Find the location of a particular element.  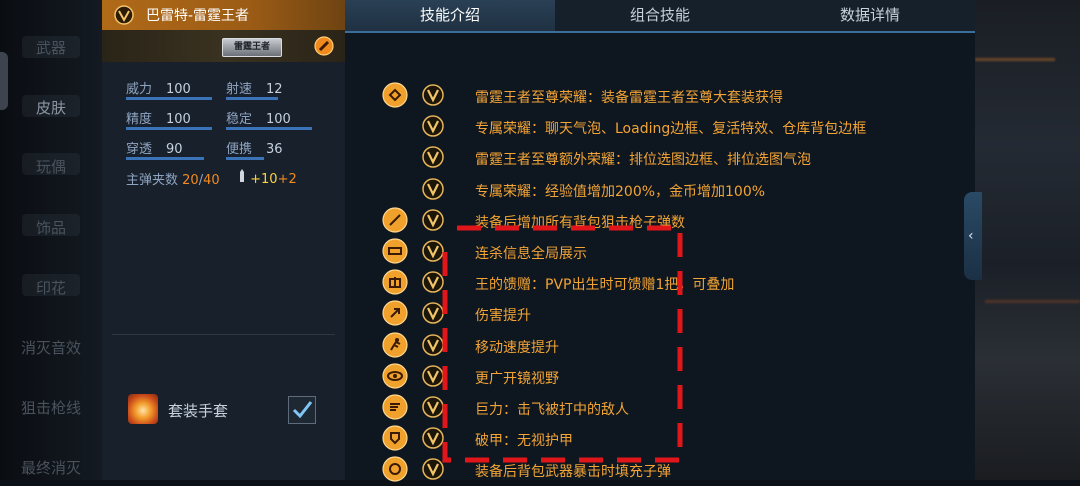

v-rank-icon is located at coordinates (124, 17).